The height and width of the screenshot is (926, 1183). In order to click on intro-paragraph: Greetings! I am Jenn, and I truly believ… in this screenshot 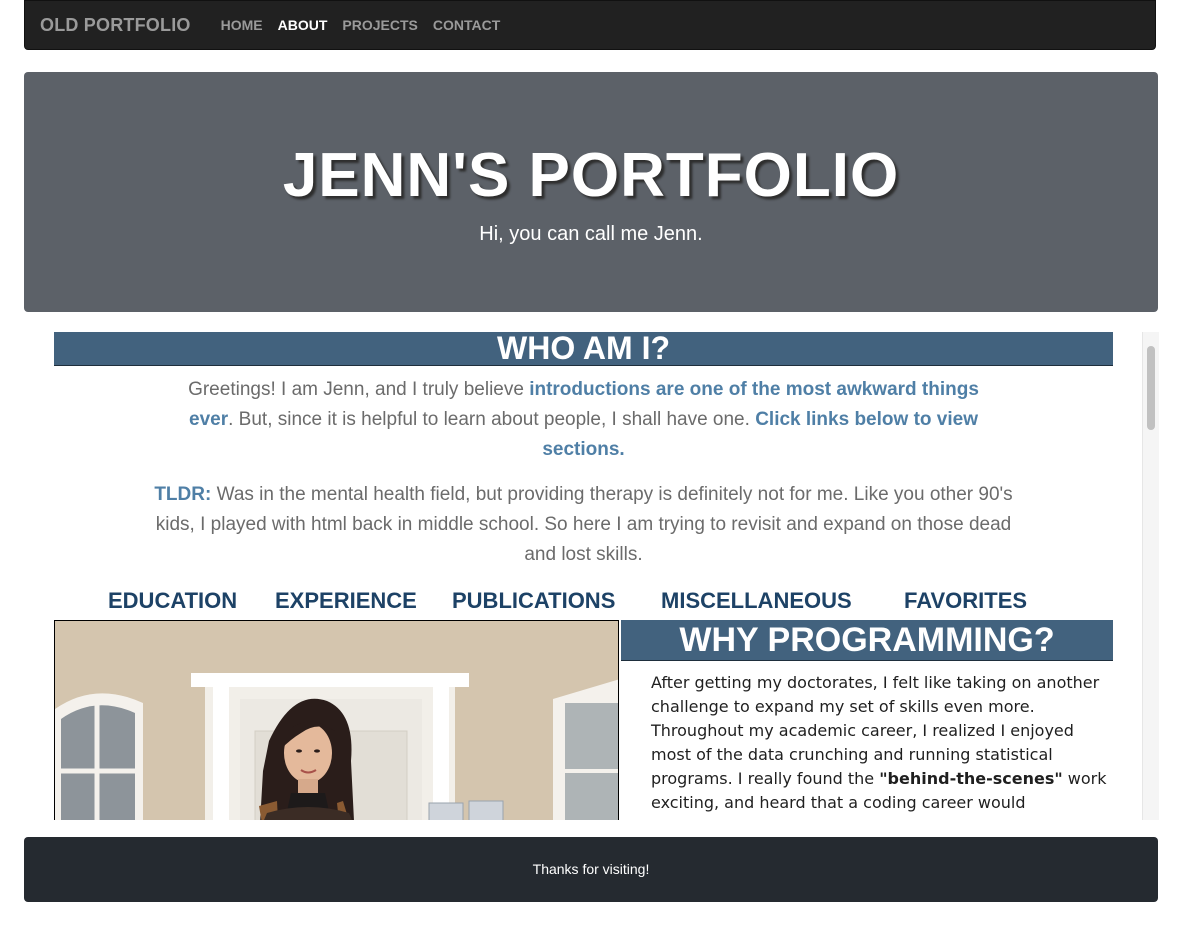, I will do `click(584, 420)`.